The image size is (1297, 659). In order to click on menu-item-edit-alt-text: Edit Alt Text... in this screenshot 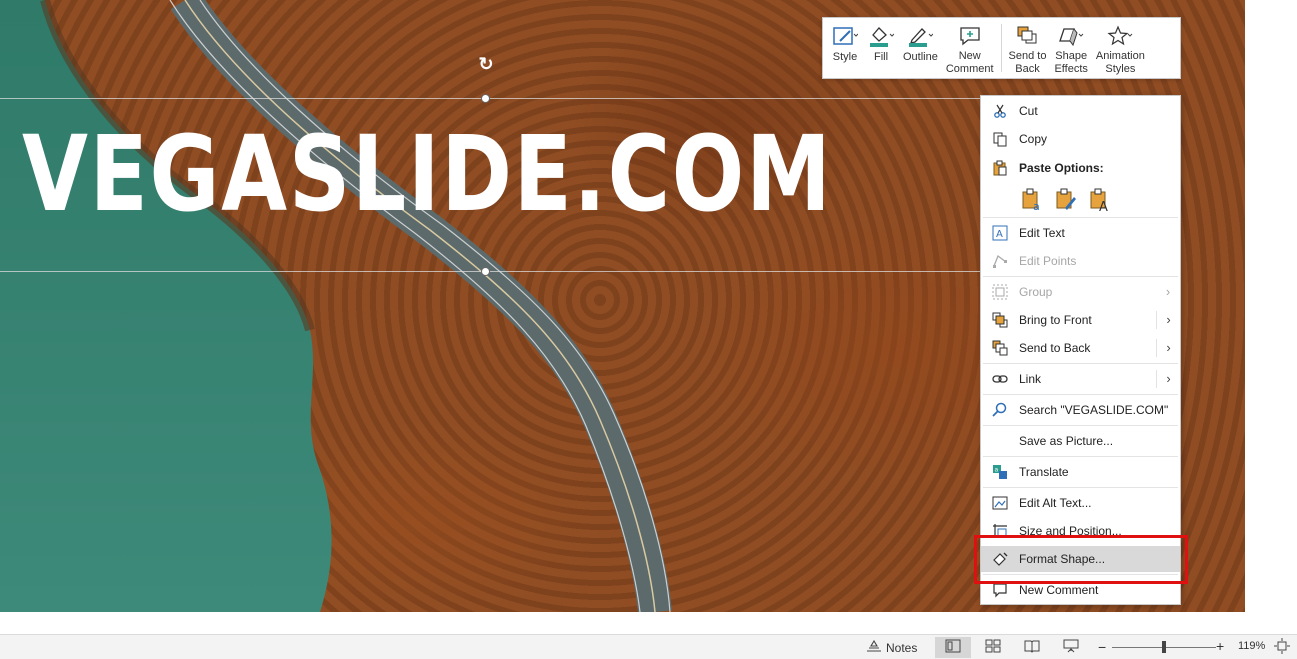, I will do `click(1080, 503)`.